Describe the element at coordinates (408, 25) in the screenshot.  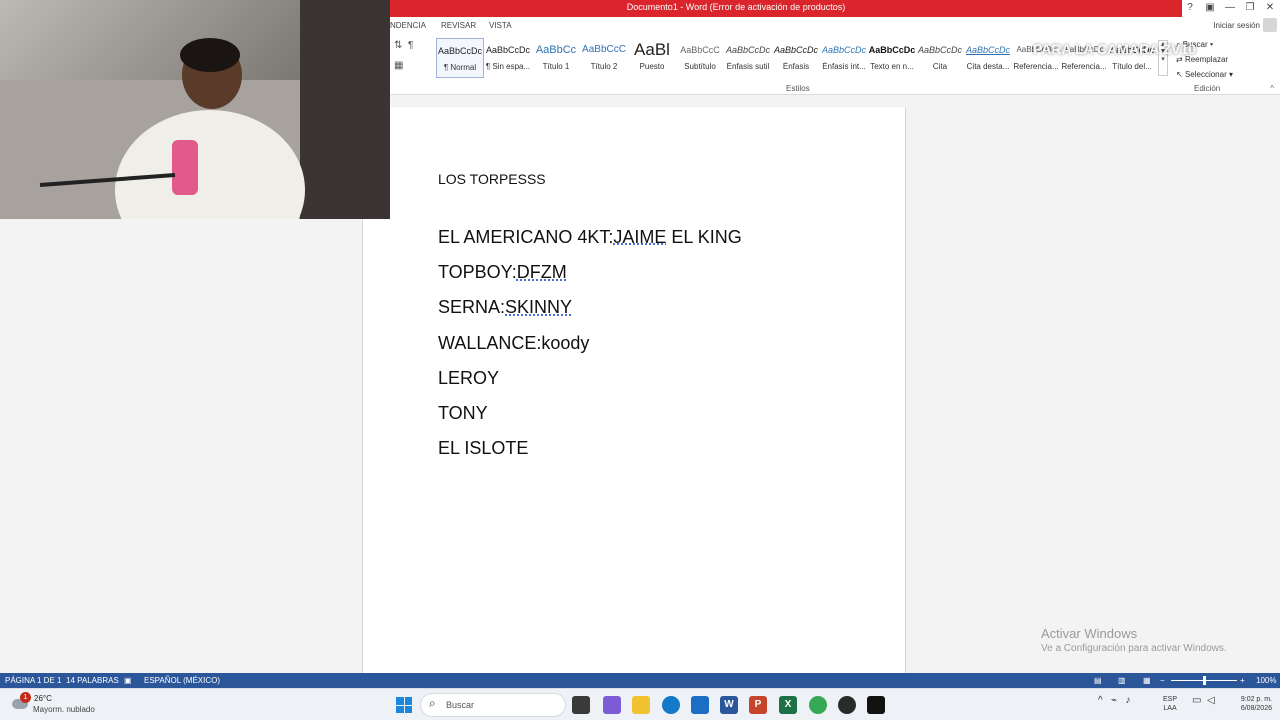
I see `tab-referencias: NDENCIA` at that location.